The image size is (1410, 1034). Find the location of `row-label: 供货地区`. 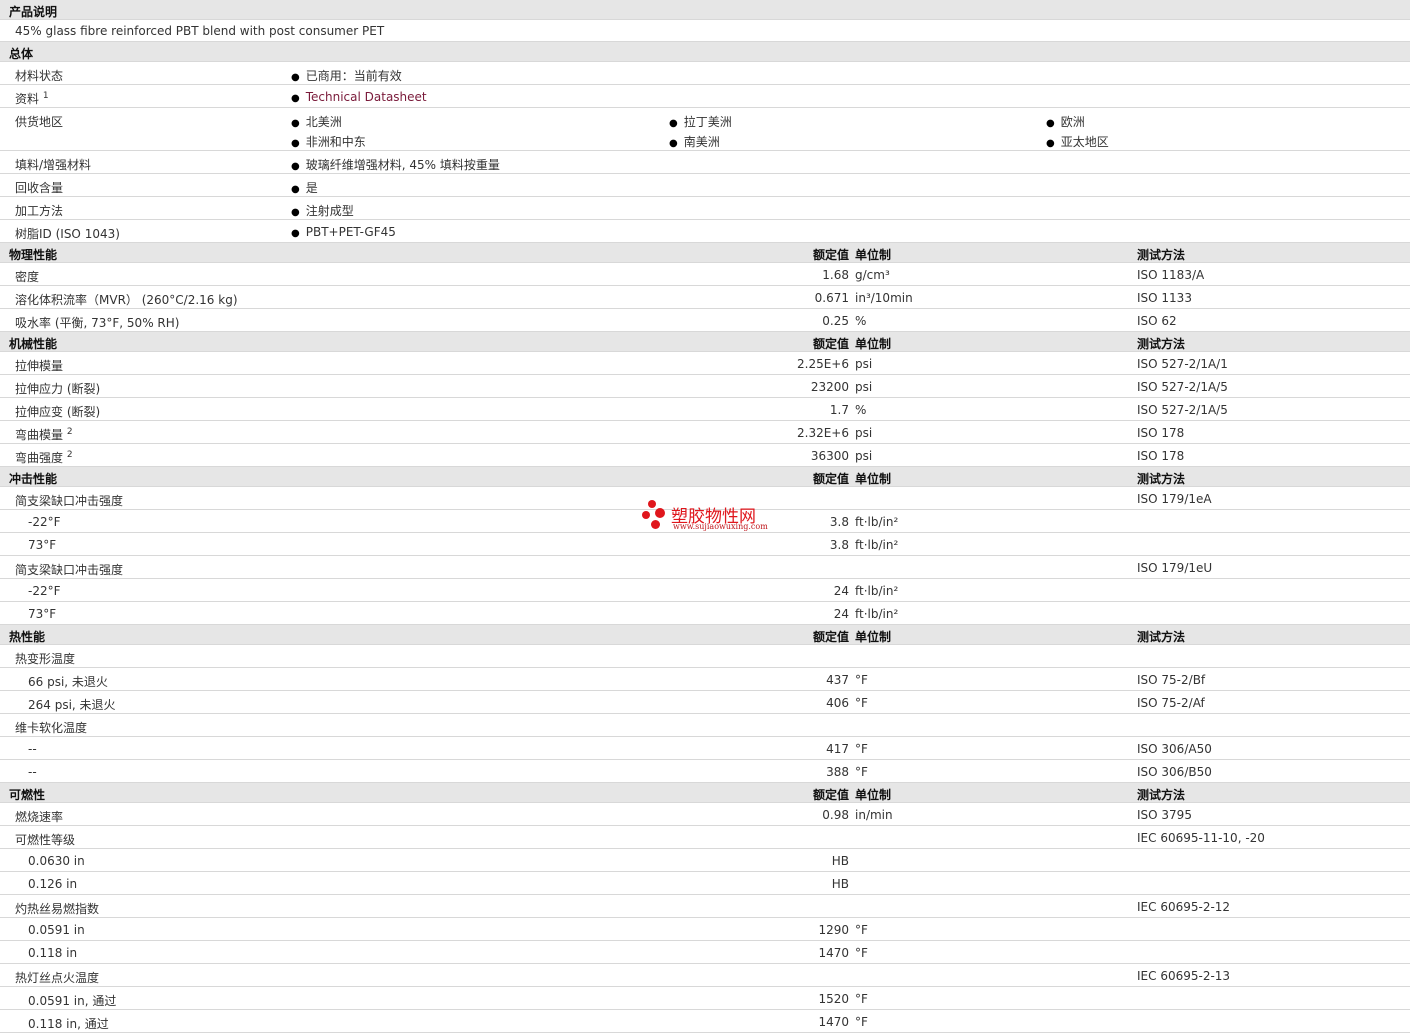

row-label: 供货地区 is located at coordinates (39, 122).